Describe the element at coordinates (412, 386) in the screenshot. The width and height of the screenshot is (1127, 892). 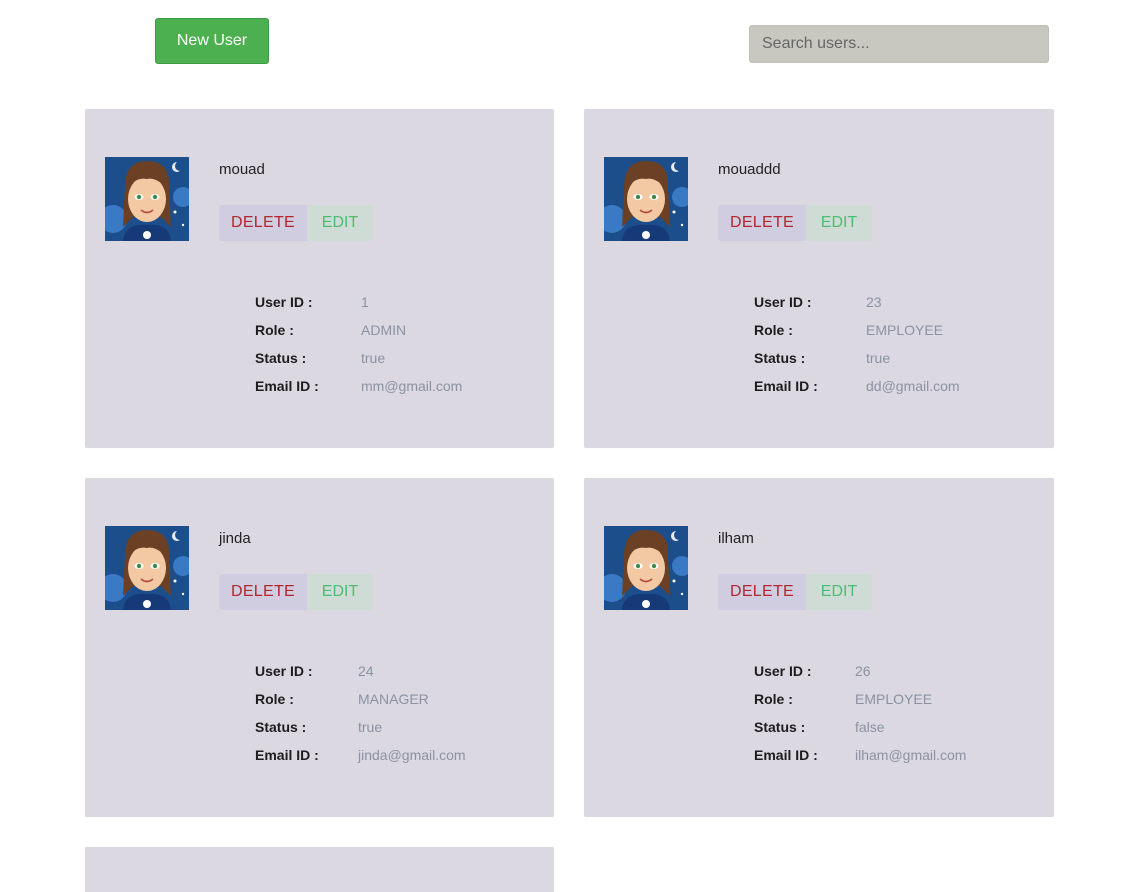
I see `email-value: mm@gmail.com` at that location.